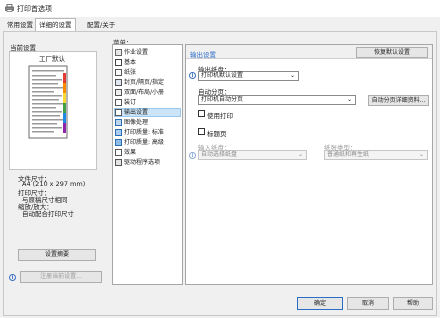 The image size is (440, 318). What do you see at coordinates (139, 92) in the screenshot?
I see `menu-item-duplex-layout-booklet: 双面/布局/小册` at bounding box center [139, 92].